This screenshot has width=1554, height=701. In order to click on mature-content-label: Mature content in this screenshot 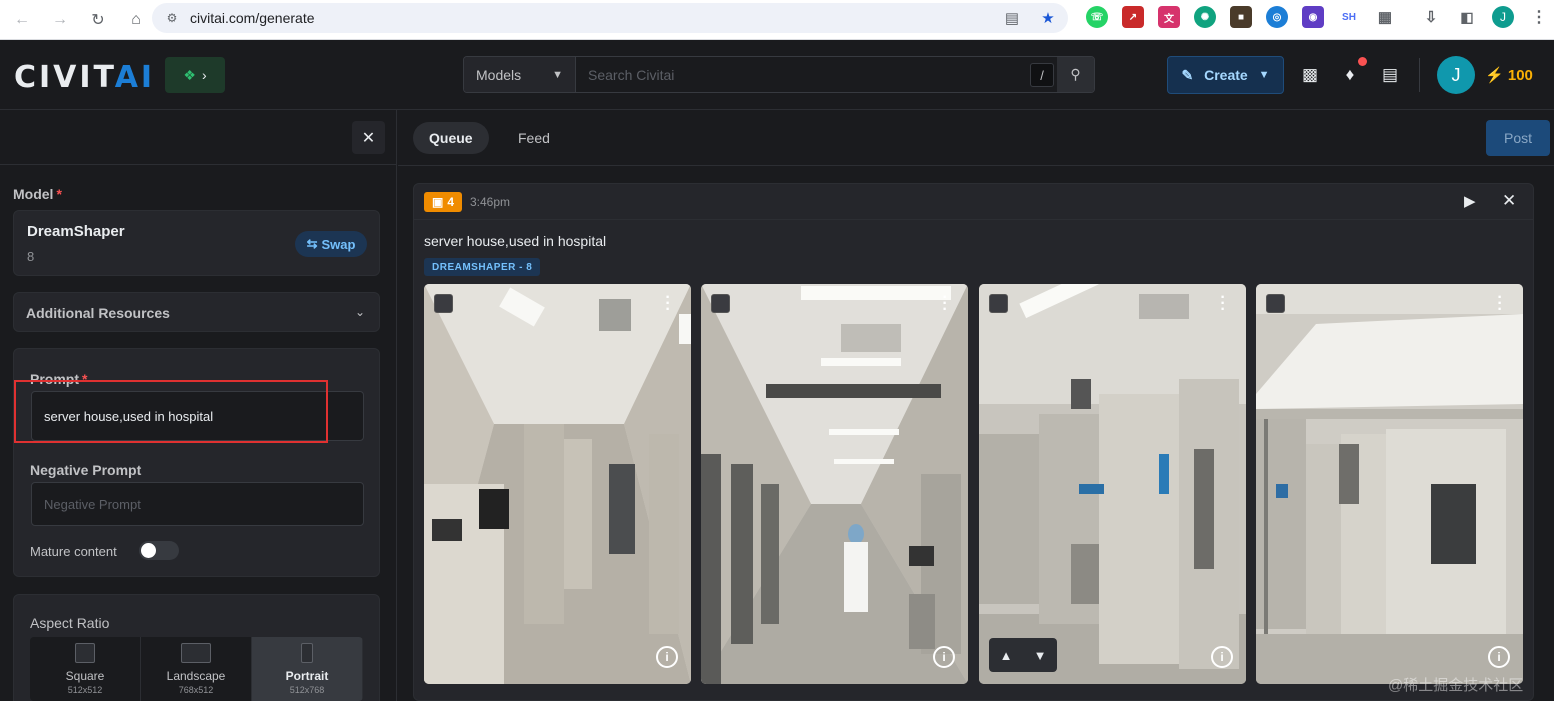, I will do `click(73, 551)`.